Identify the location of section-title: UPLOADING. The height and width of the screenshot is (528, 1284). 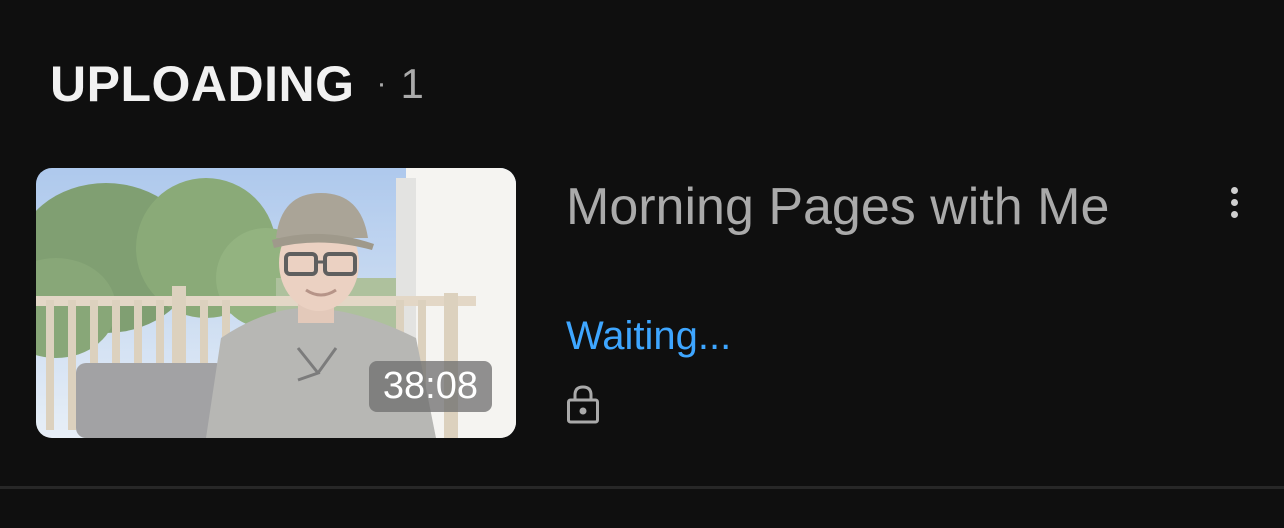
(202, 84).